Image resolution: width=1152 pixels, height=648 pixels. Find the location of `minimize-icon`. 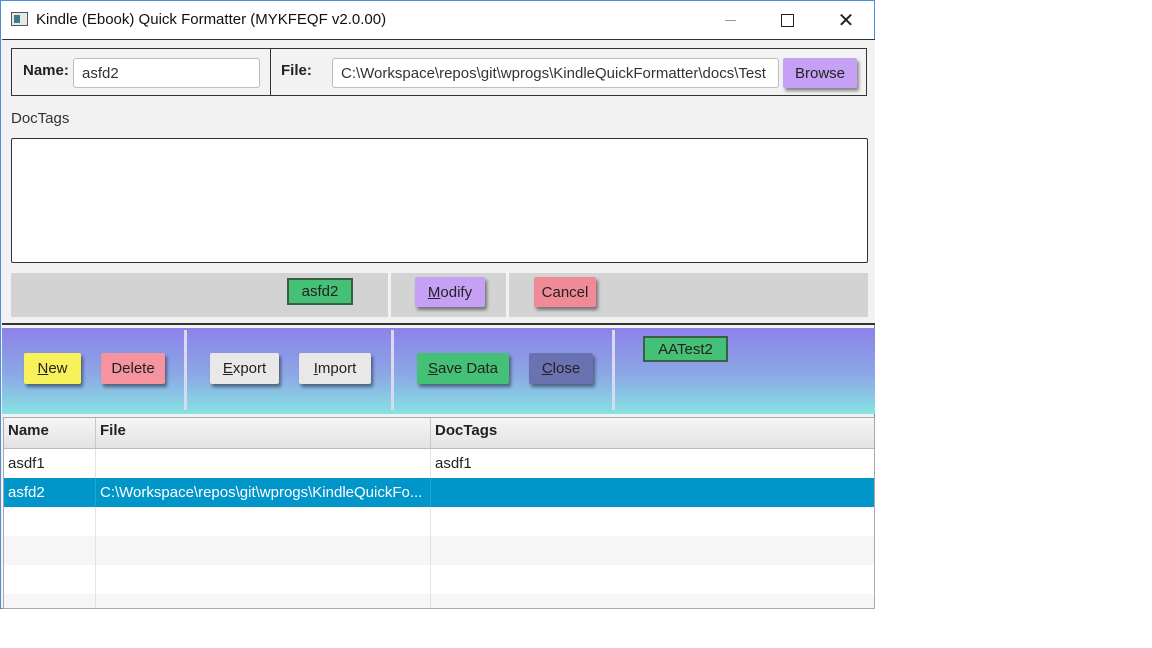

minimize-icon is located at coordinates (730, 20).